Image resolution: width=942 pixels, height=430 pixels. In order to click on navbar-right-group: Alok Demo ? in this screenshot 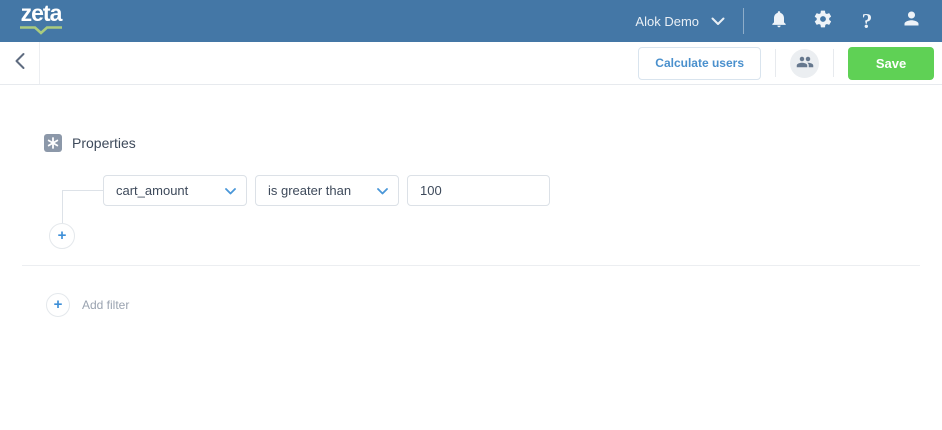, I will do `click(779, 21)`.